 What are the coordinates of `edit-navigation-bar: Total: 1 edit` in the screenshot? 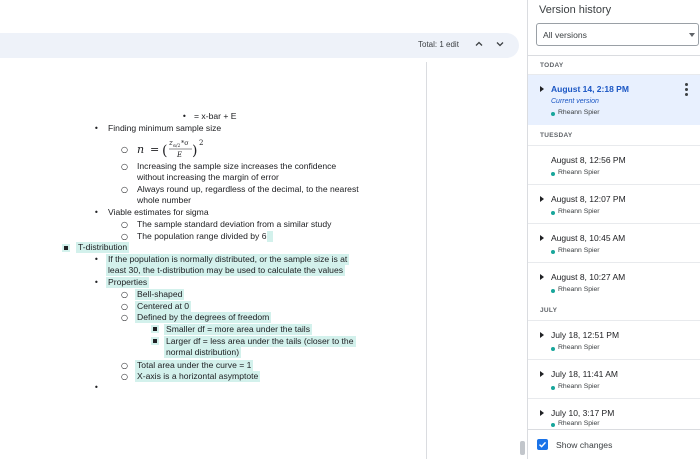 It's located at (259, 45).